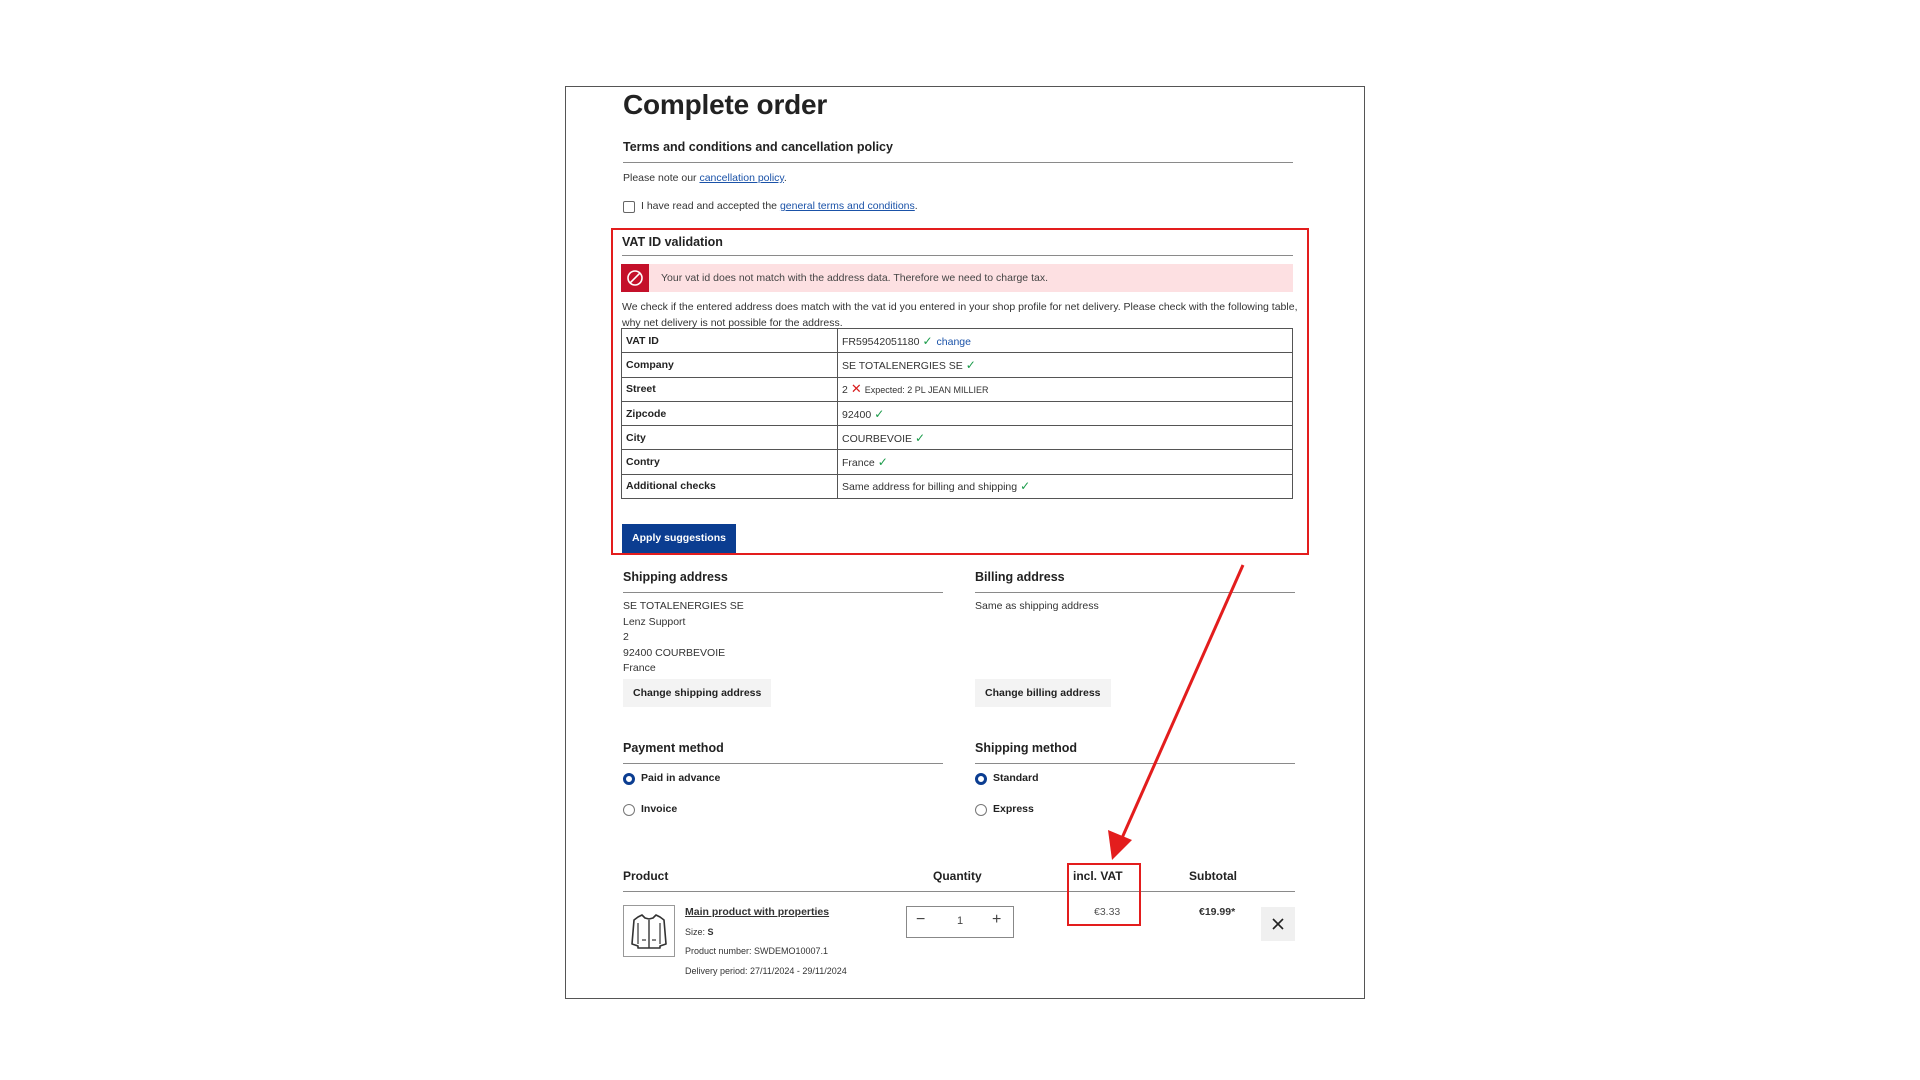  Describe the element at coordinates (1065, 389) in the screenshot. I see `vat-row-value-cell: 2 ✕ Expected: 2 PL JEAN MILLIER` at that location.